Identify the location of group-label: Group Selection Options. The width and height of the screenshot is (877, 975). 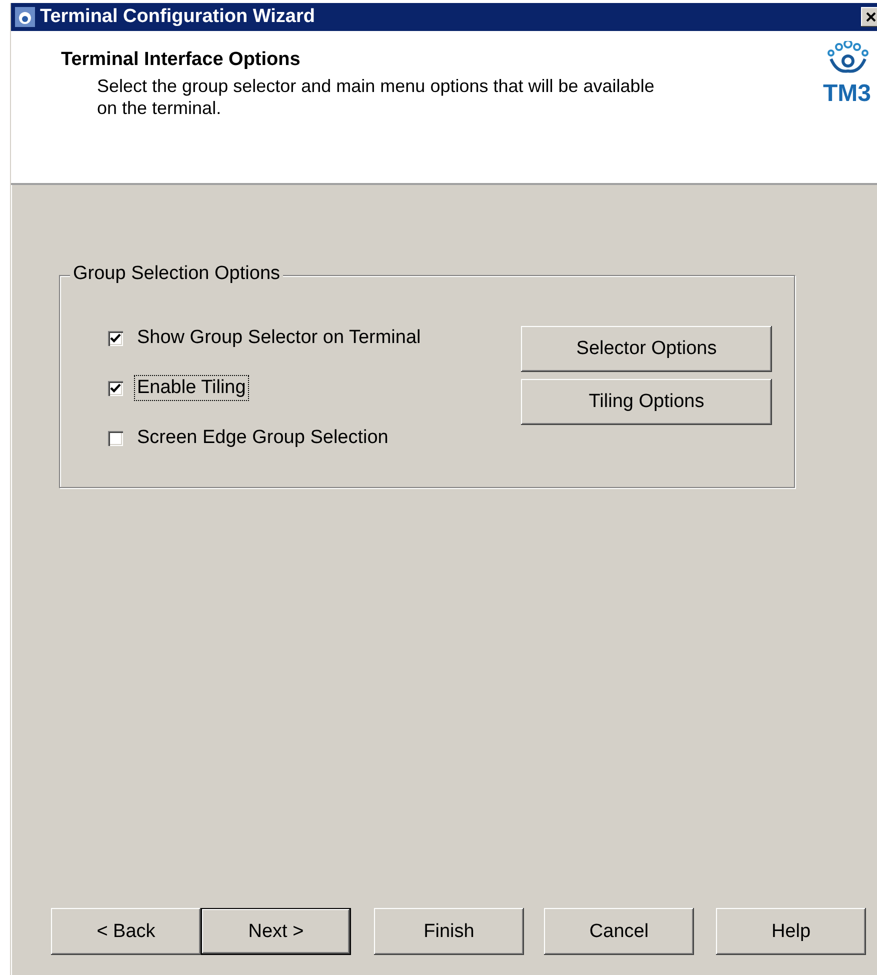
(177, 274).